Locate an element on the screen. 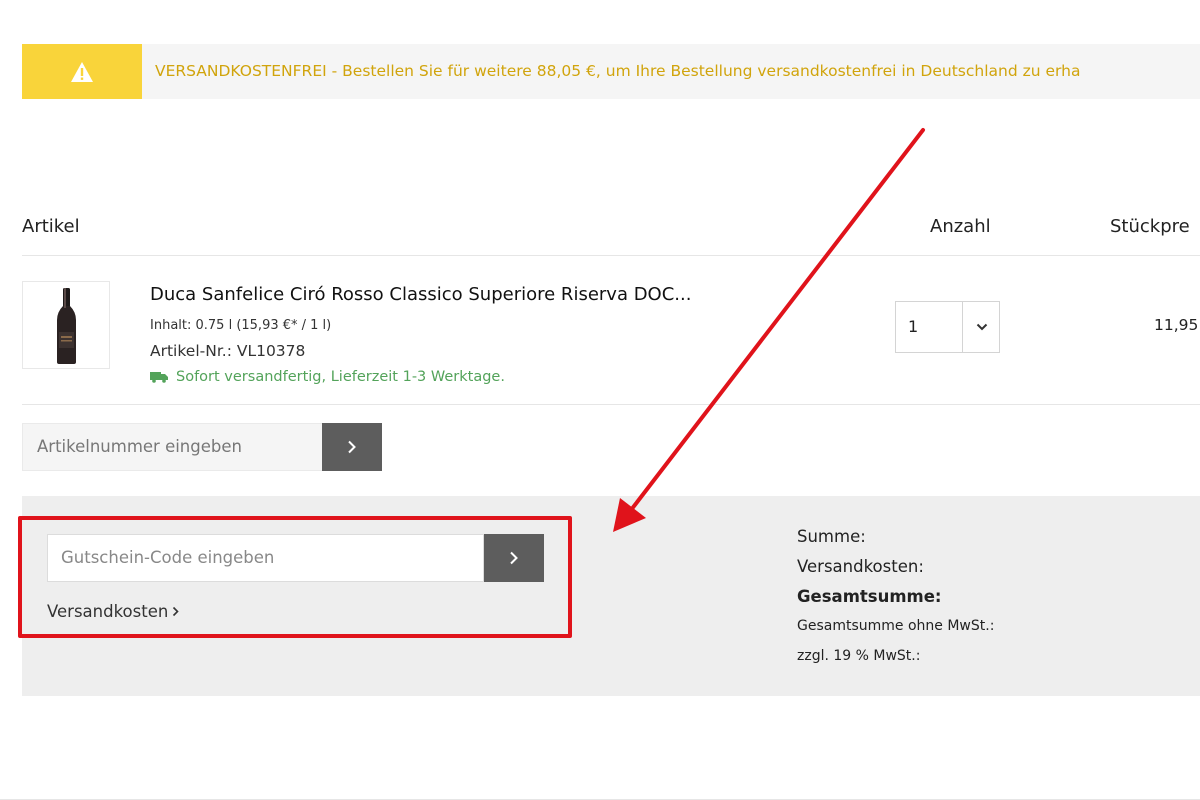 The image size is (1200, 800). truck-icon is located at coordinates (159, 377).